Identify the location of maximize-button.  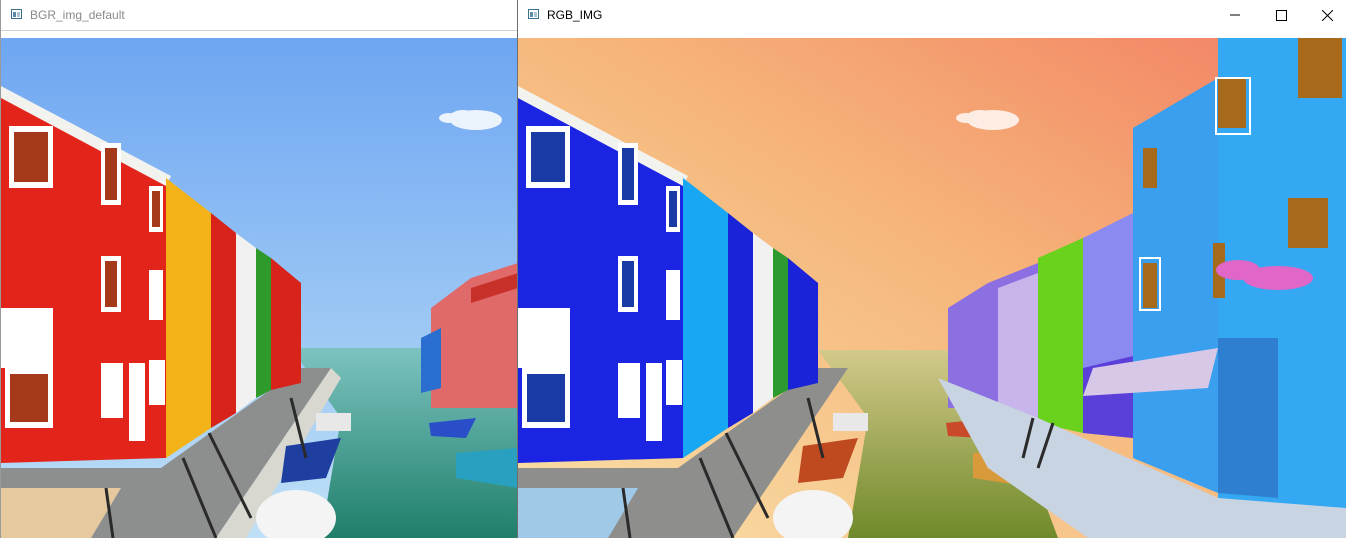
(1281, 15).